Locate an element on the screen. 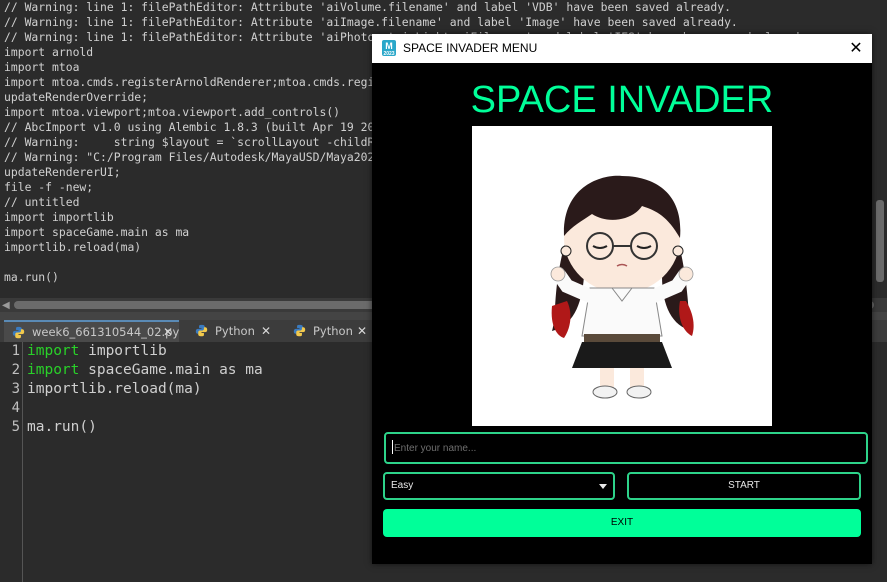 Image resolution: width=887 pixels, height=582 pixels. difficulty-selected-value: Easy is located at coordinates (402, 485).